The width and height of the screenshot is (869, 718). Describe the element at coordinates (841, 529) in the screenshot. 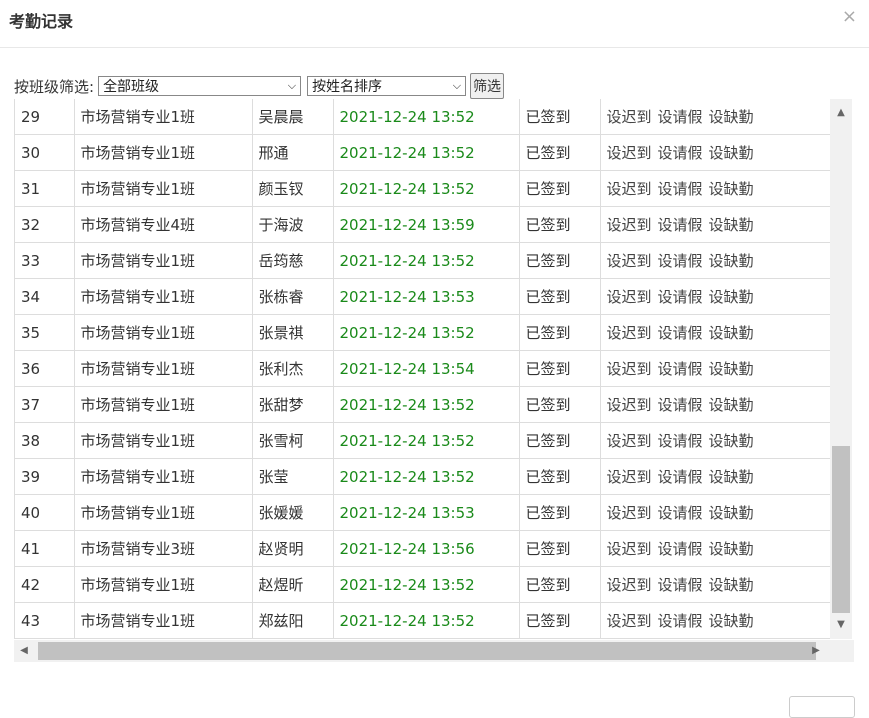

I see `vertical-scroll-thumb` at that location.